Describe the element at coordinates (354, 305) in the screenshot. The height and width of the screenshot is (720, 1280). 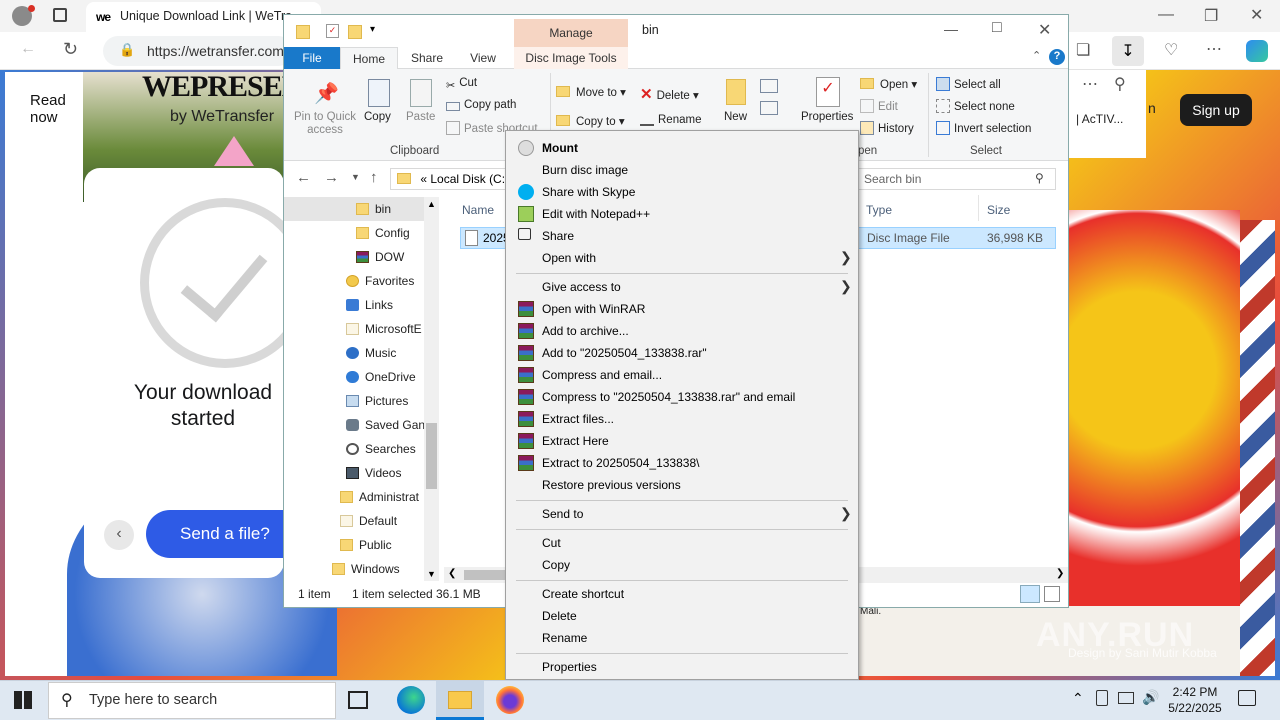
I see `nav-item: Links` at that location.